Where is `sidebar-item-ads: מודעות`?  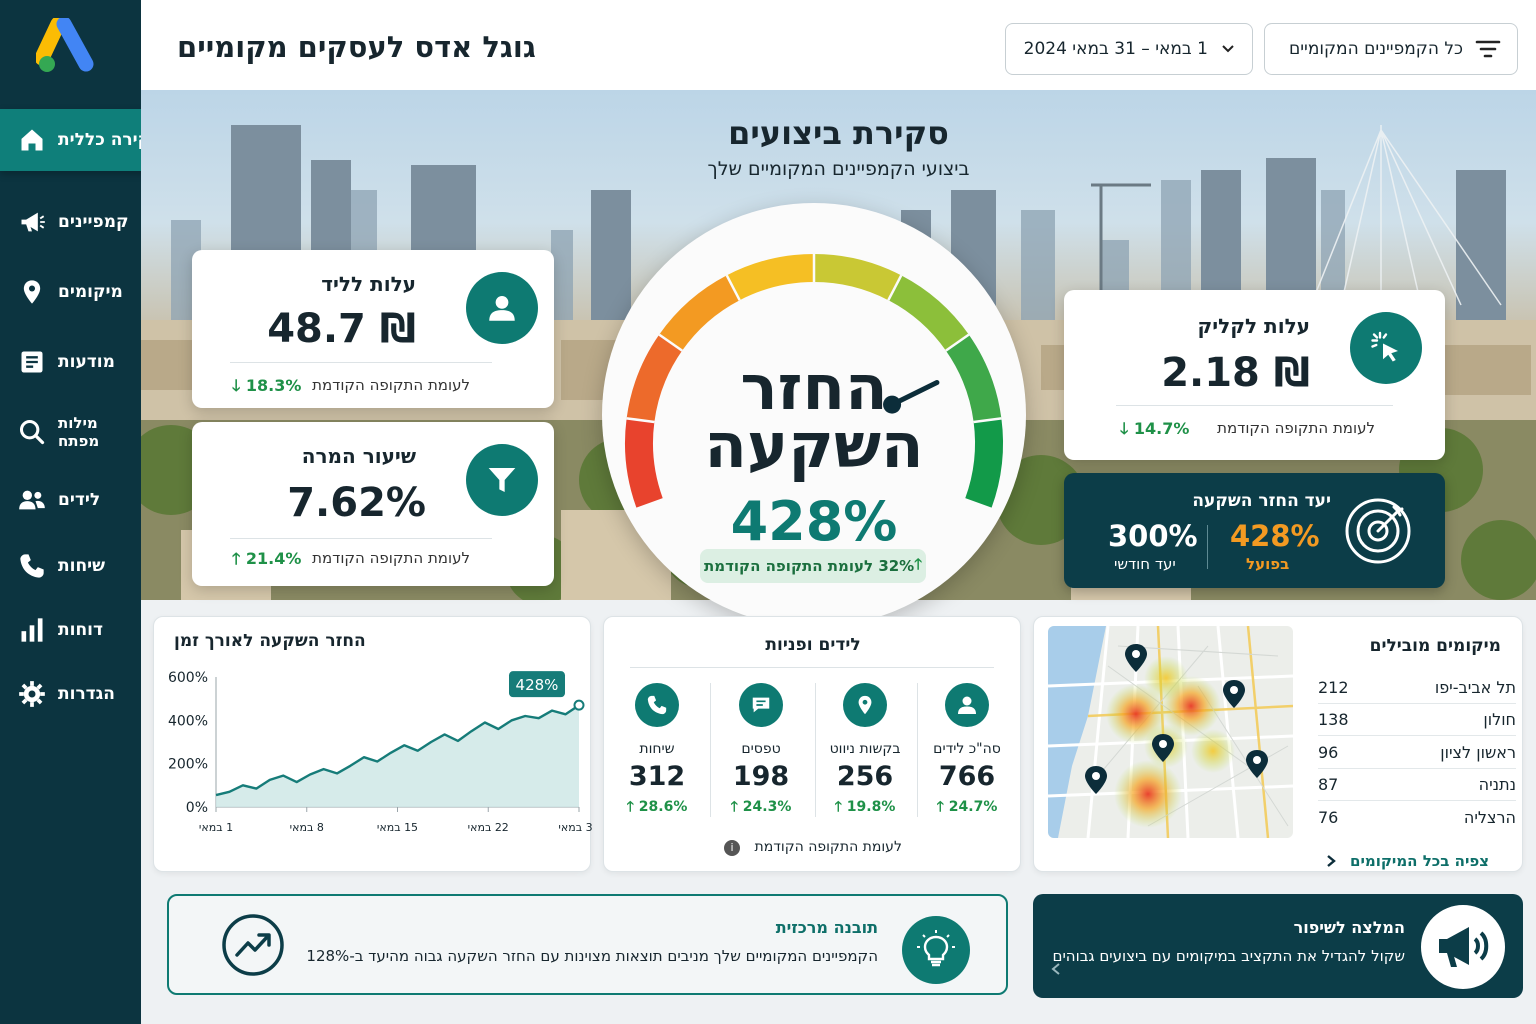
sidebar-item-ads: מודעות is located at coordinates (70, 362).